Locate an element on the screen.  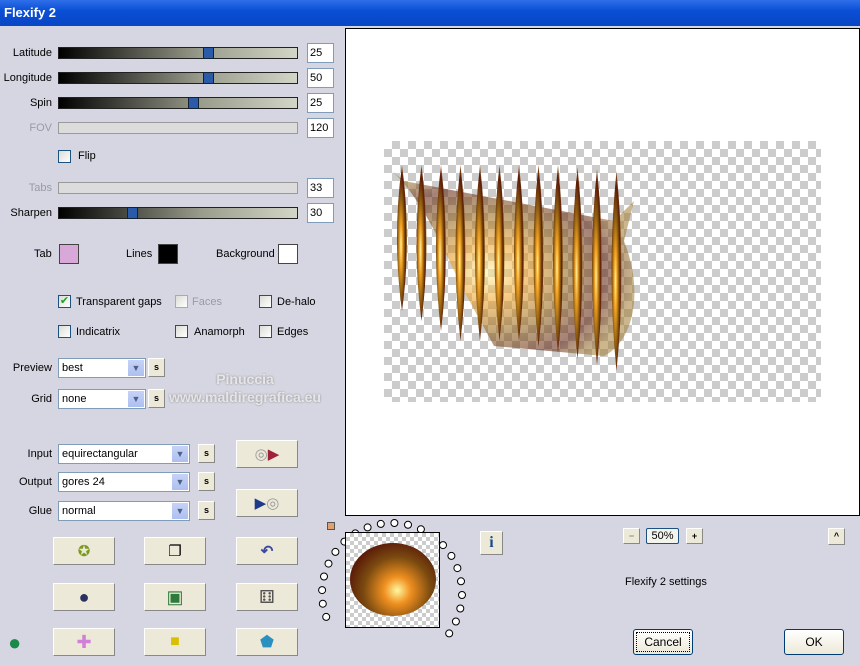
slider-value-field: 33 is located at coordinates (320, 188).